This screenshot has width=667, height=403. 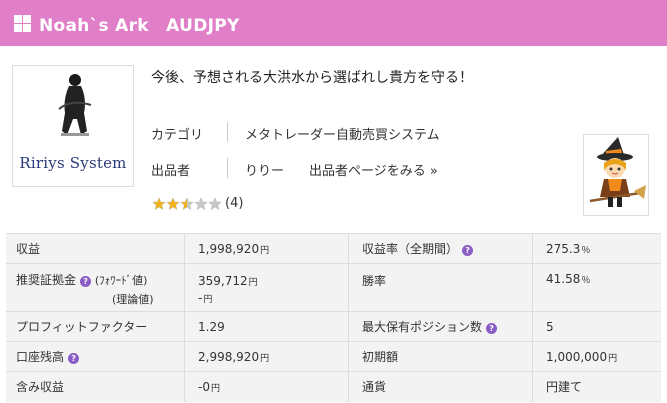 I want to click on margin-theory-value: -, so click(x=200, y=297).